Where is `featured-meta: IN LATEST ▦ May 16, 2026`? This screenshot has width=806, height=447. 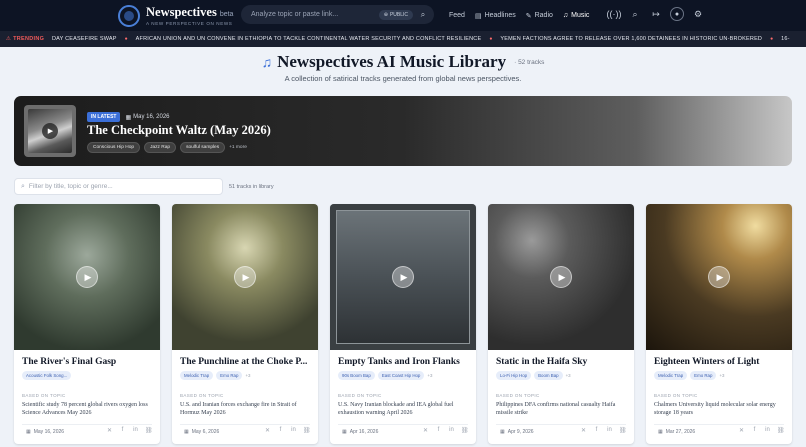 featured-meta: IN LATEST ▦ May 16, 2026 is located at coordinates (128, 117).